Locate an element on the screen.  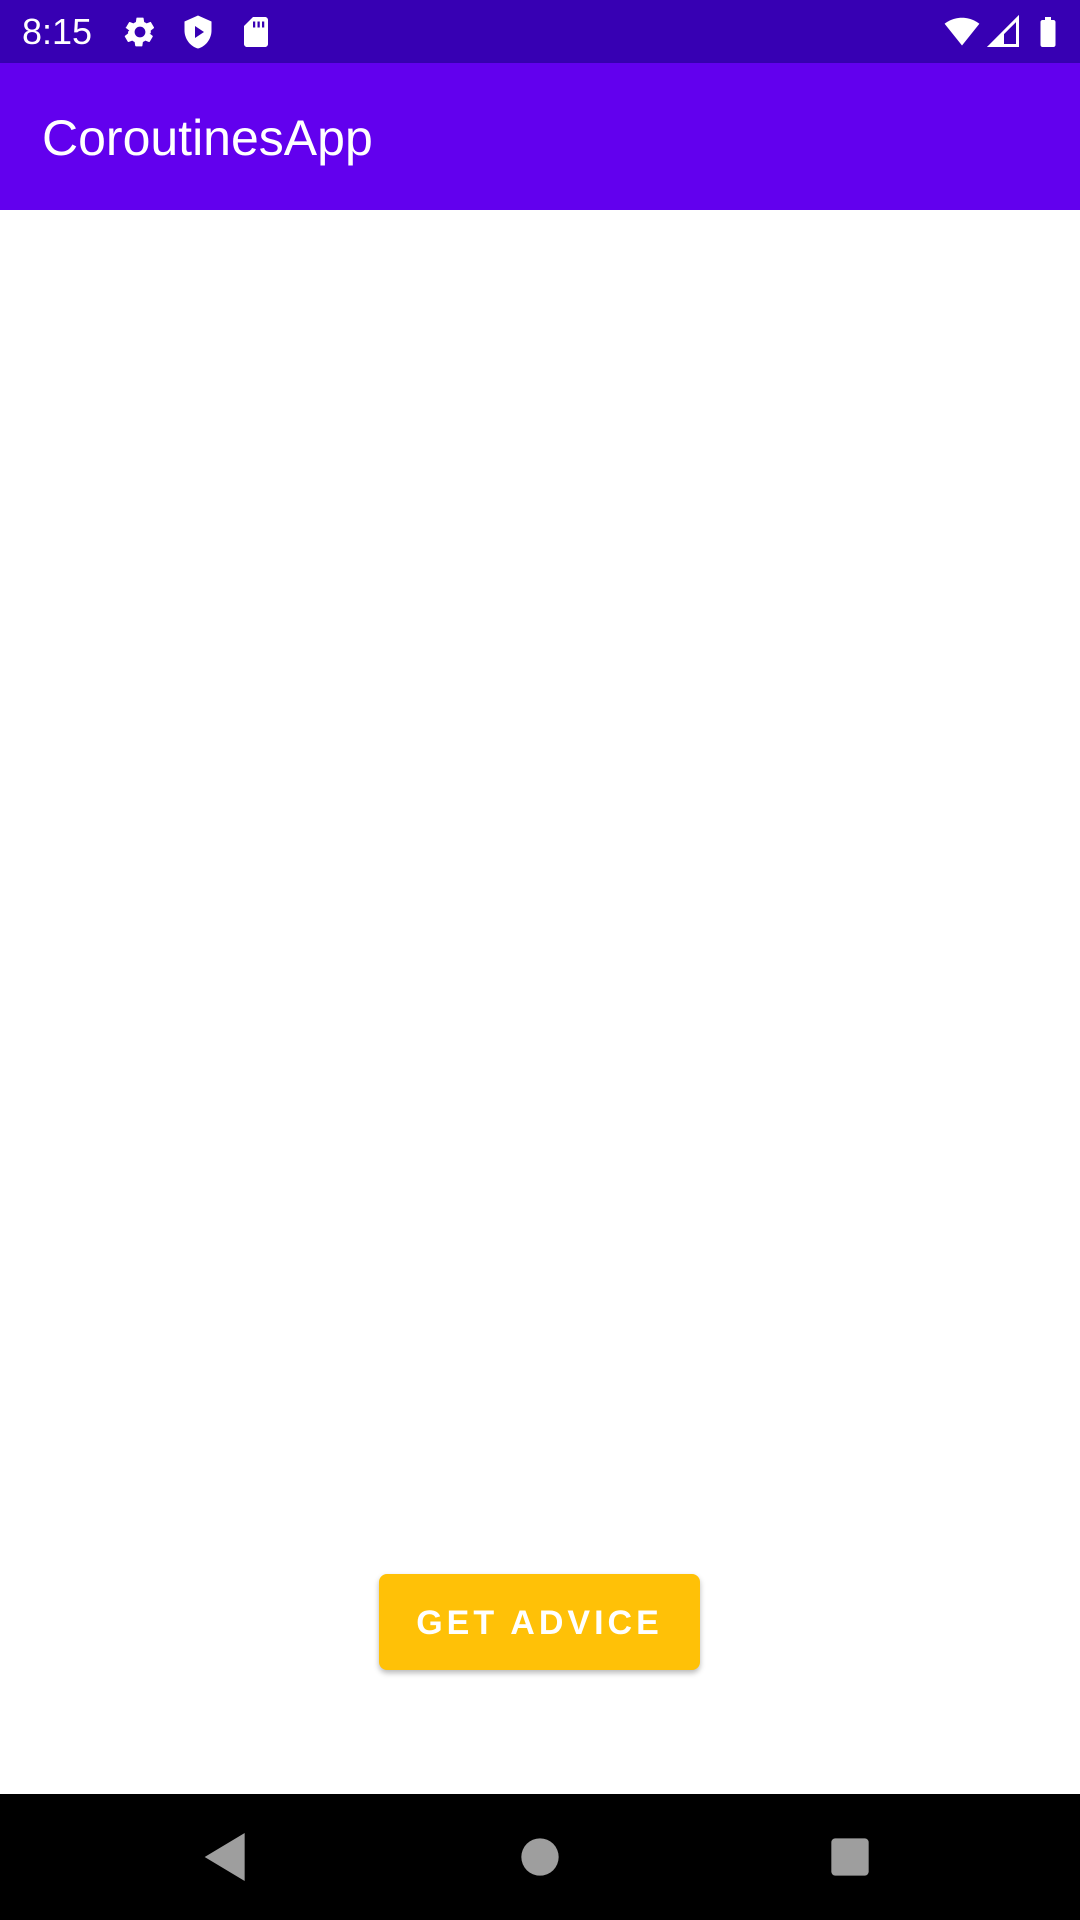
wifi-icon is located at coordinates (962, 32).